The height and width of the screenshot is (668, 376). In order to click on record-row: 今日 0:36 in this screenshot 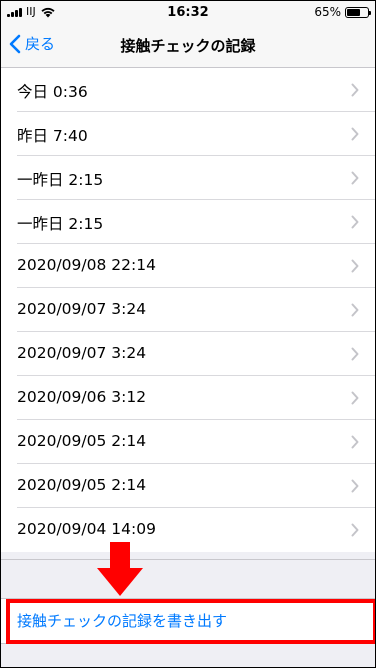, I will do `click(188, 90)`.